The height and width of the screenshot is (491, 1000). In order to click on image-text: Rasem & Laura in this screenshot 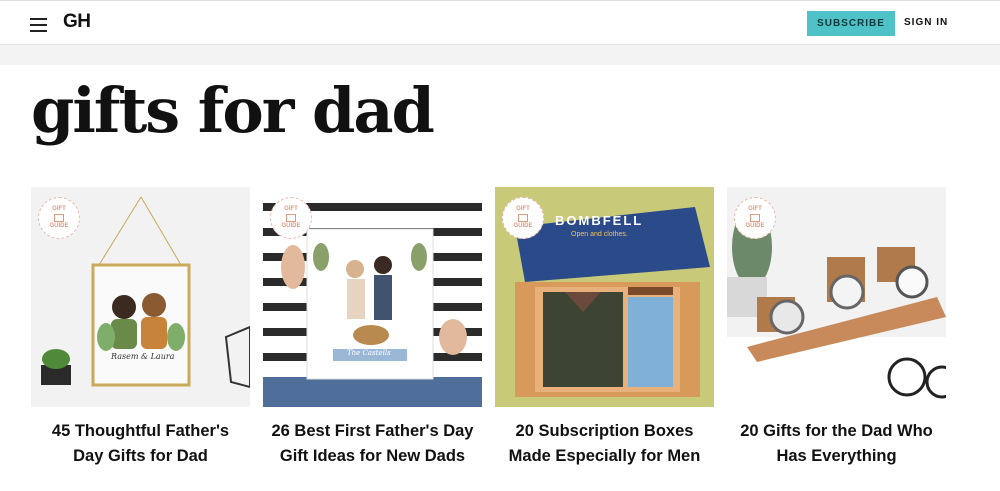, I will do `click(143, 356)`.